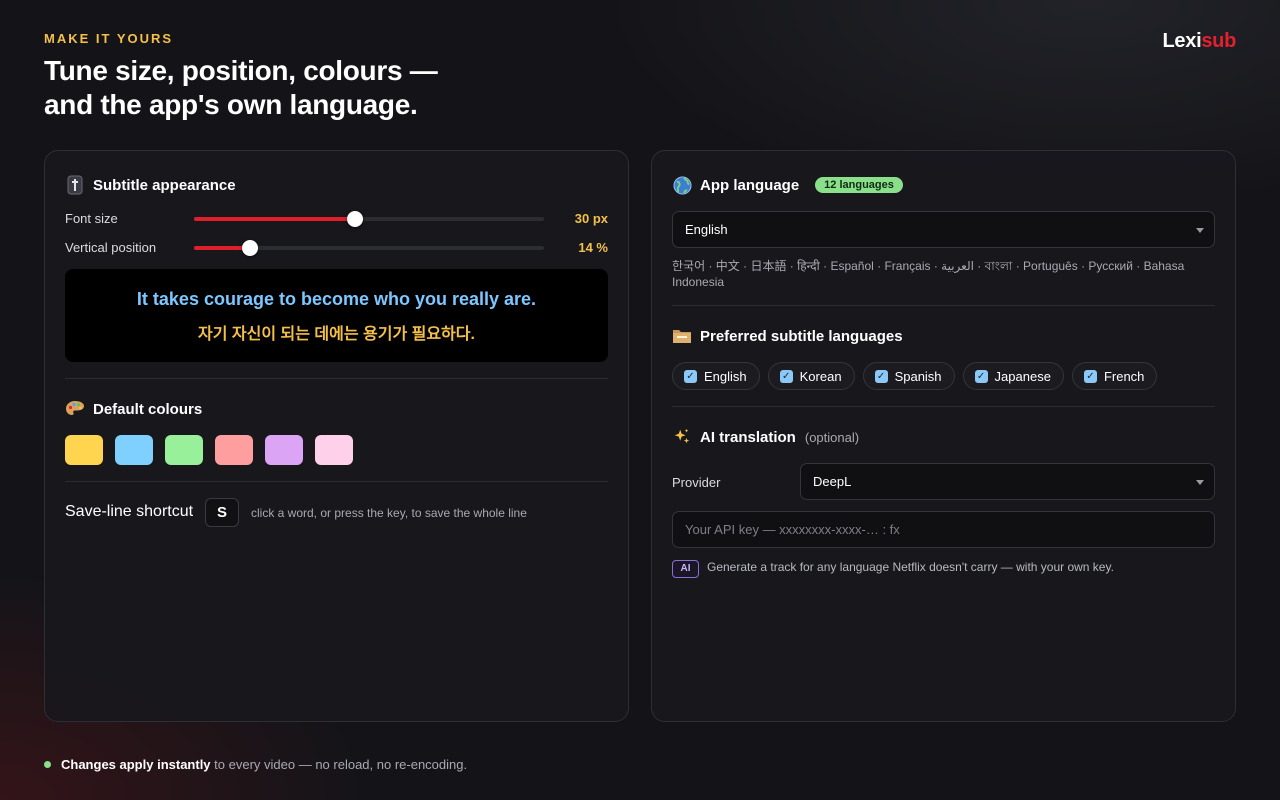 This screenshot has width=1280, height=800. I want to click on optional-tag: (optional), so click(832, 437).